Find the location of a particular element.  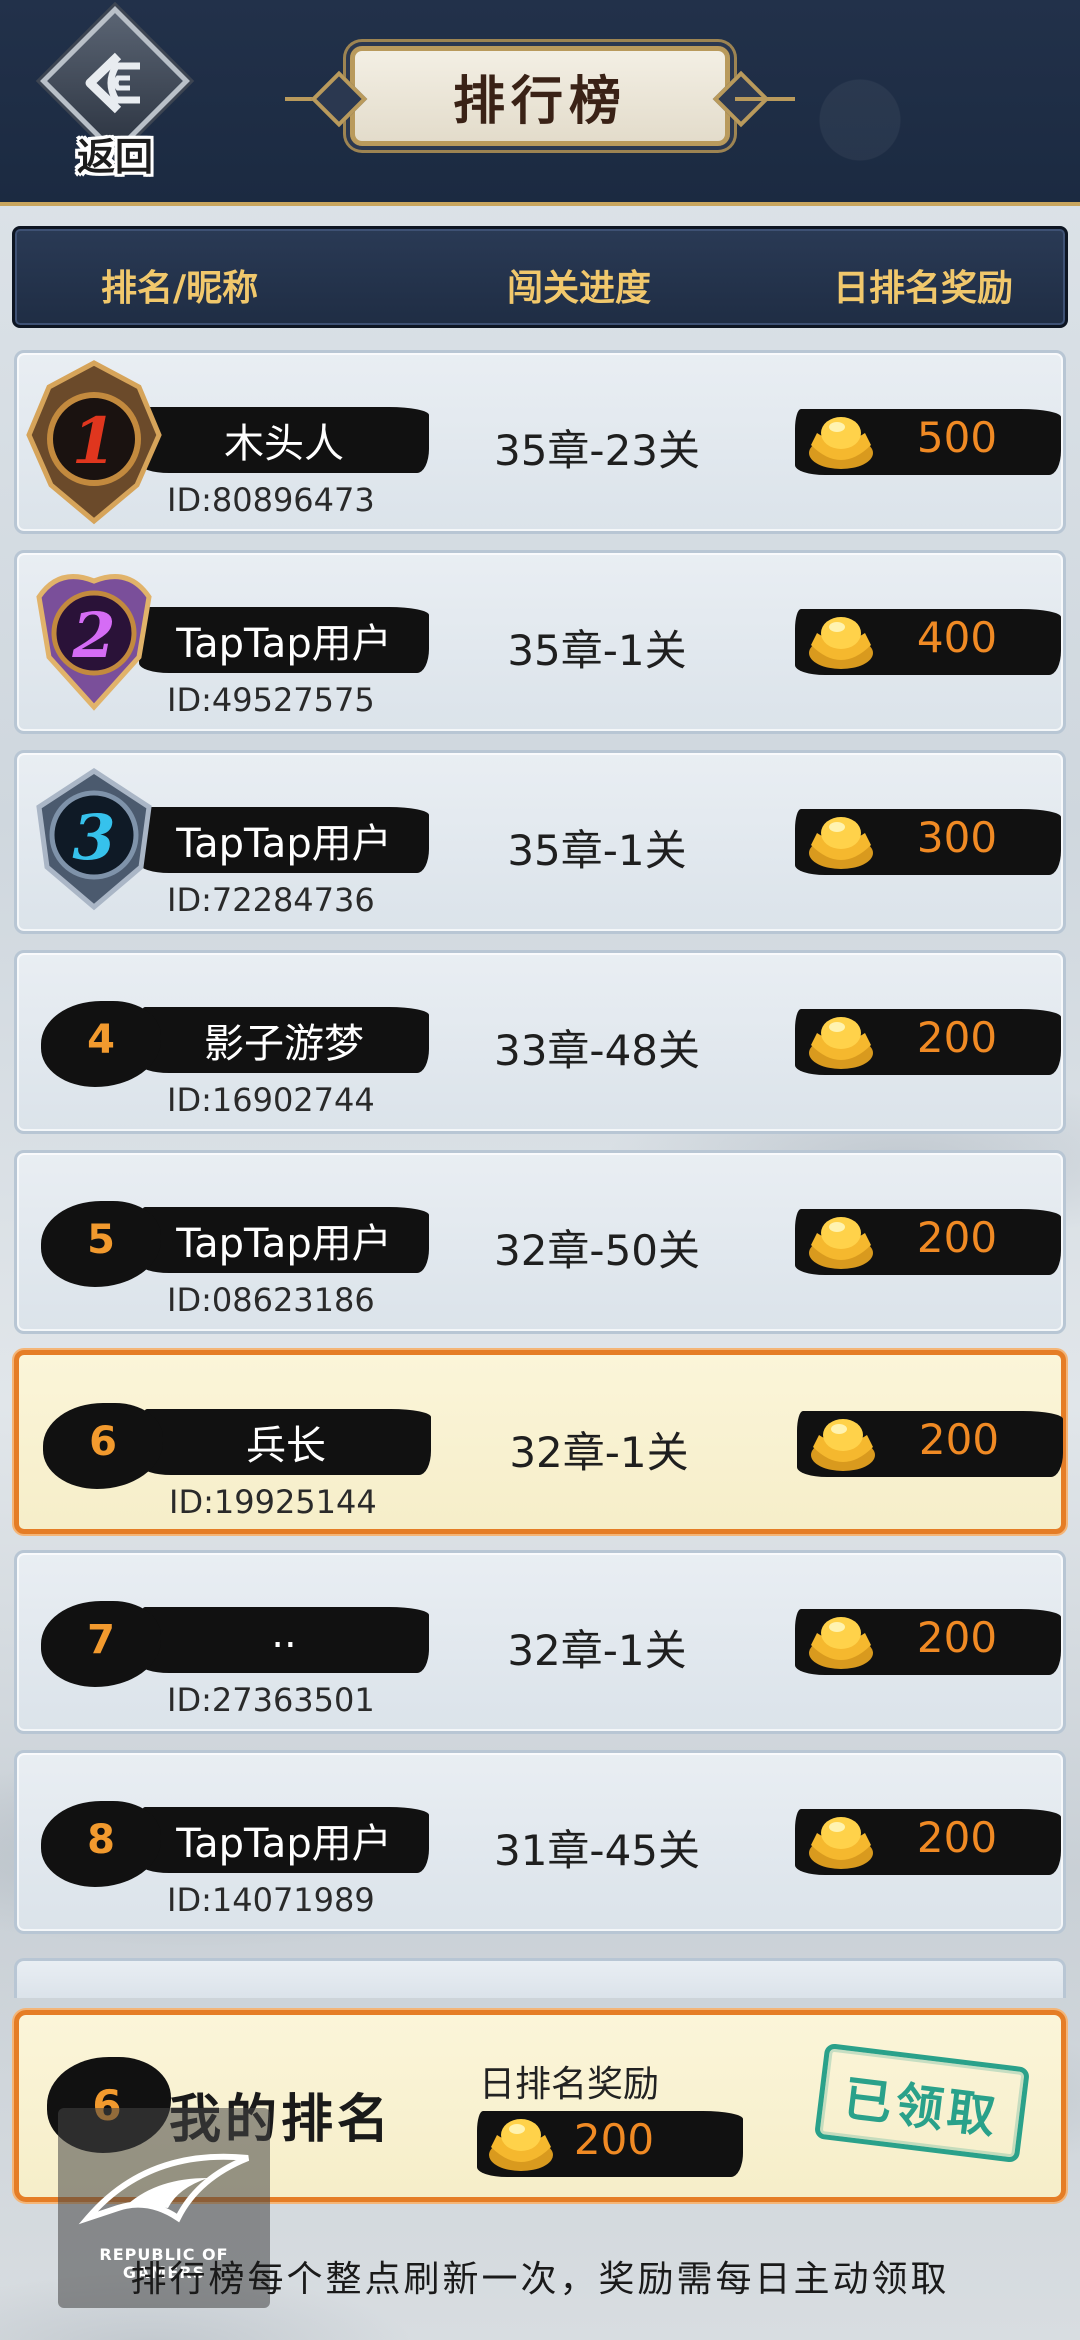

page-title: 排行榜 is located at coordinates (539, 101).